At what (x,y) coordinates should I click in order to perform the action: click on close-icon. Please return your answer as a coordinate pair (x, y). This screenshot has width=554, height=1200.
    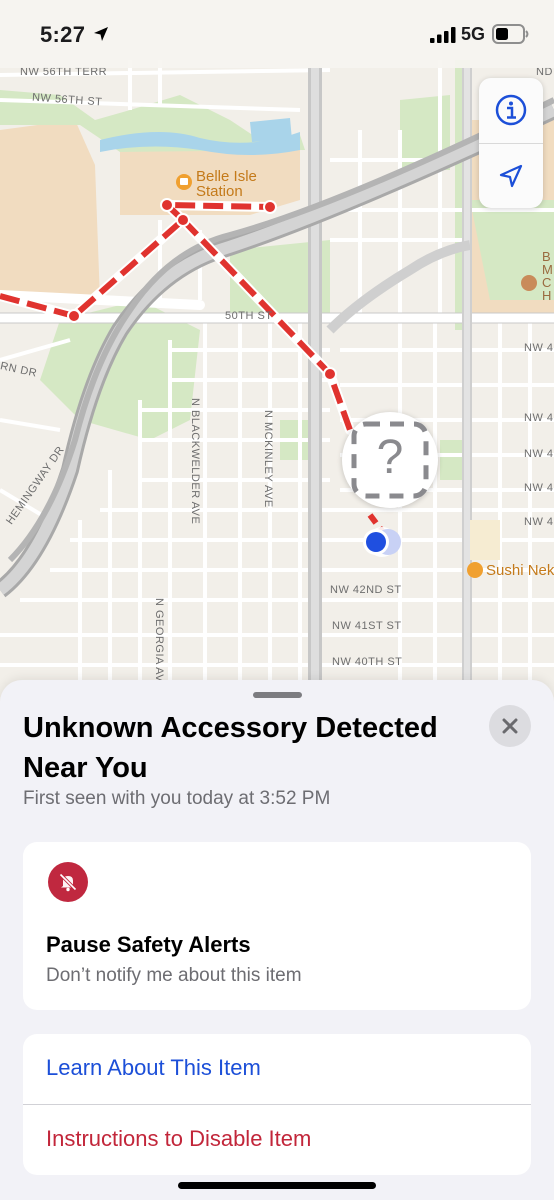
    Looking at the image, I should click on (510, 726).